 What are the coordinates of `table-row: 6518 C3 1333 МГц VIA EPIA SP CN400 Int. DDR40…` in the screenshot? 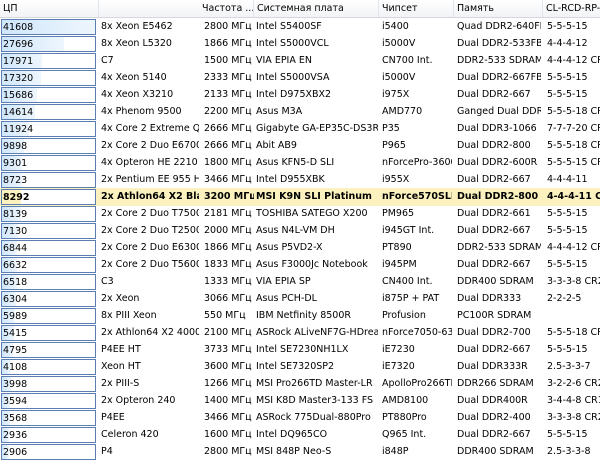 It's located at (300, 282).